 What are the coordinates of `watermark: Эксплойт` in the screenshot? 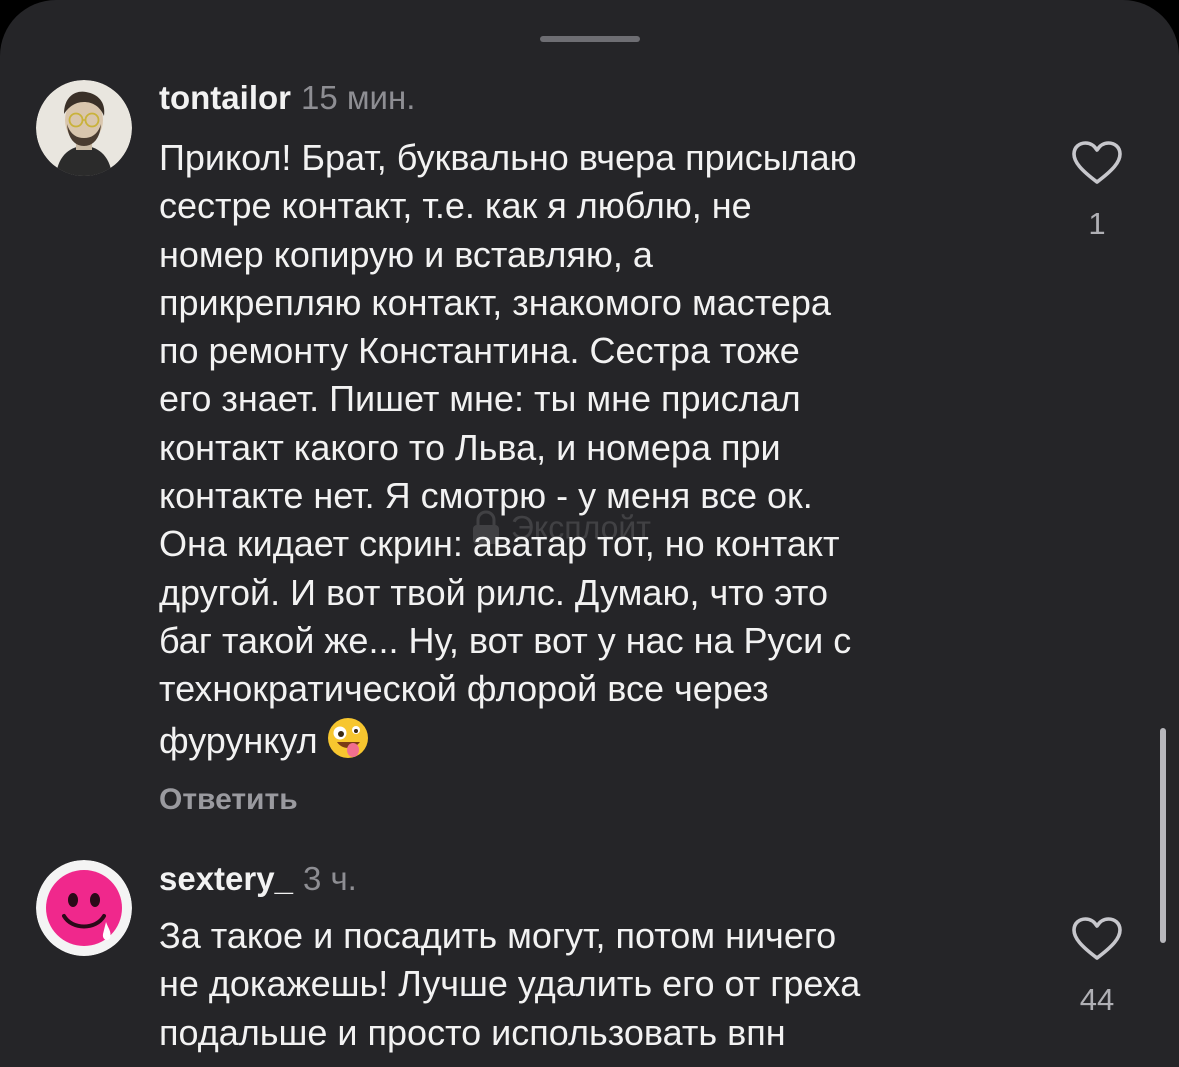 It's located at (560, 526).